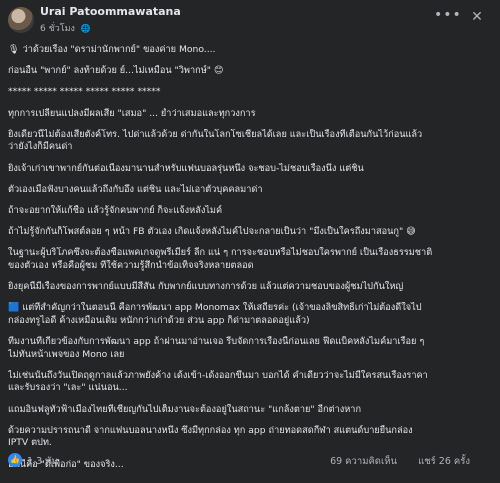 The width and height of the screenshot is (500, 483). What do you see at coordinates (85, 28) in the screenshot?
I see `globe-icon: 🌐` at bounding box center [85, 28].